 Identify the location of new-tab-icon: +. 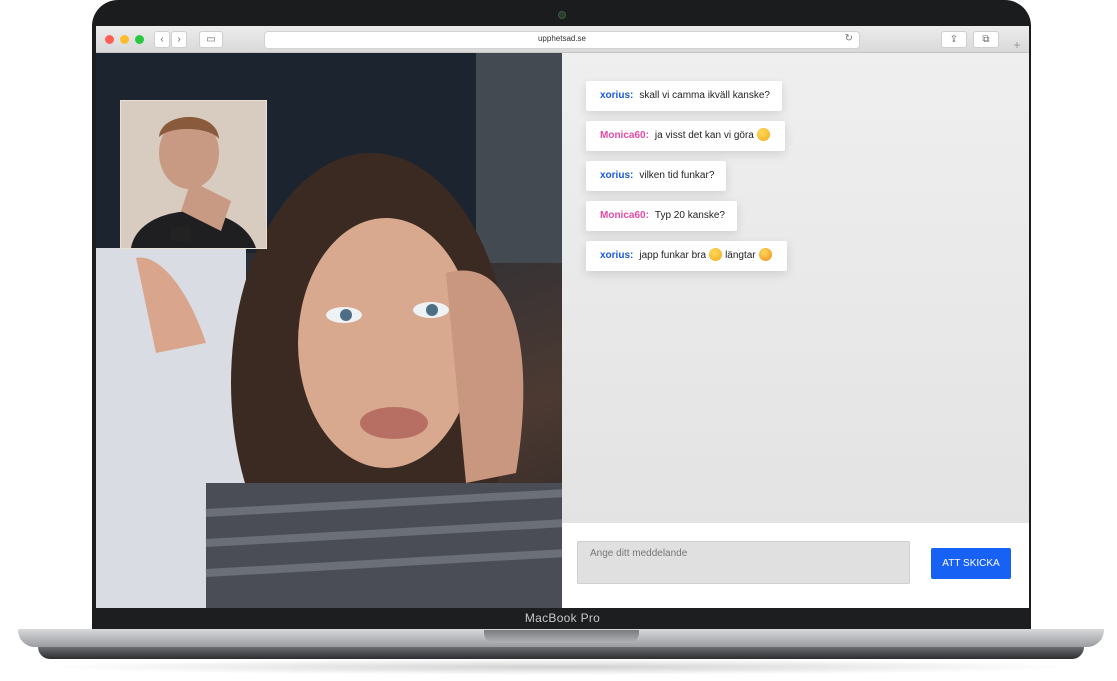
(1017, 45).